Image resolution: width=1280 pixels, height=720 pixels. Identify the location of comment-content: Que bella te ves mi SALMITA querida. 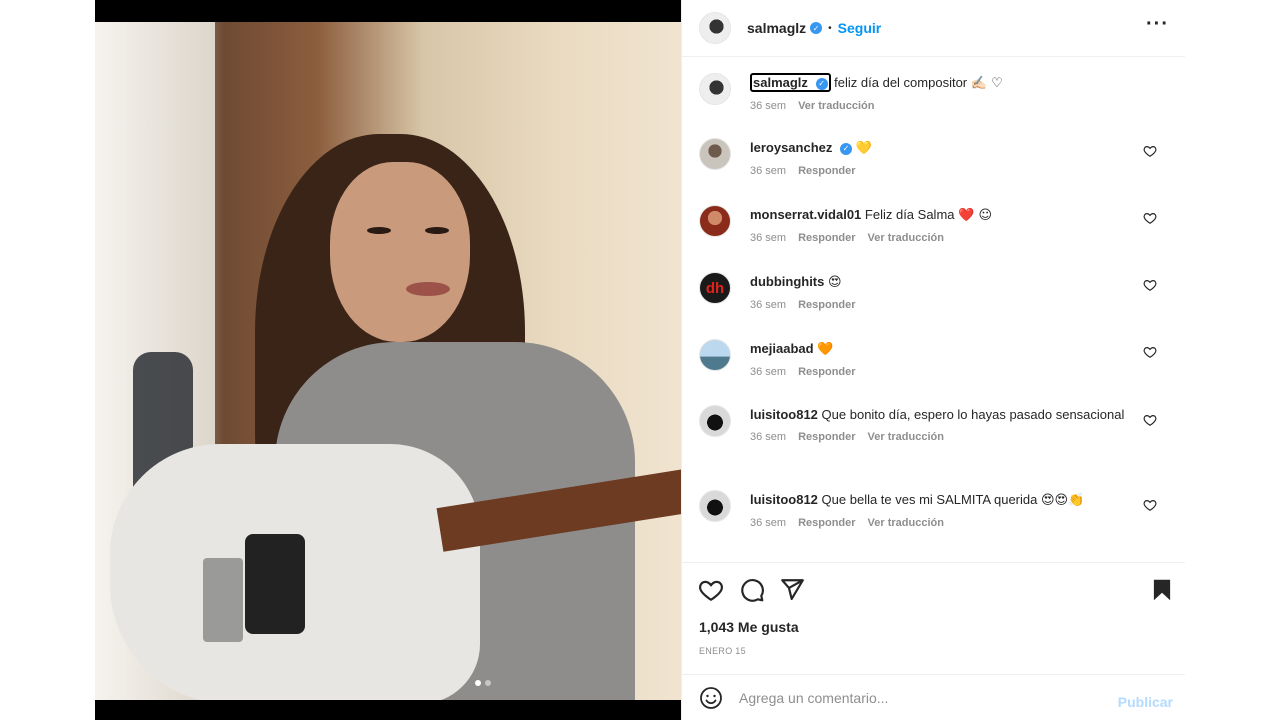
(929, 499).